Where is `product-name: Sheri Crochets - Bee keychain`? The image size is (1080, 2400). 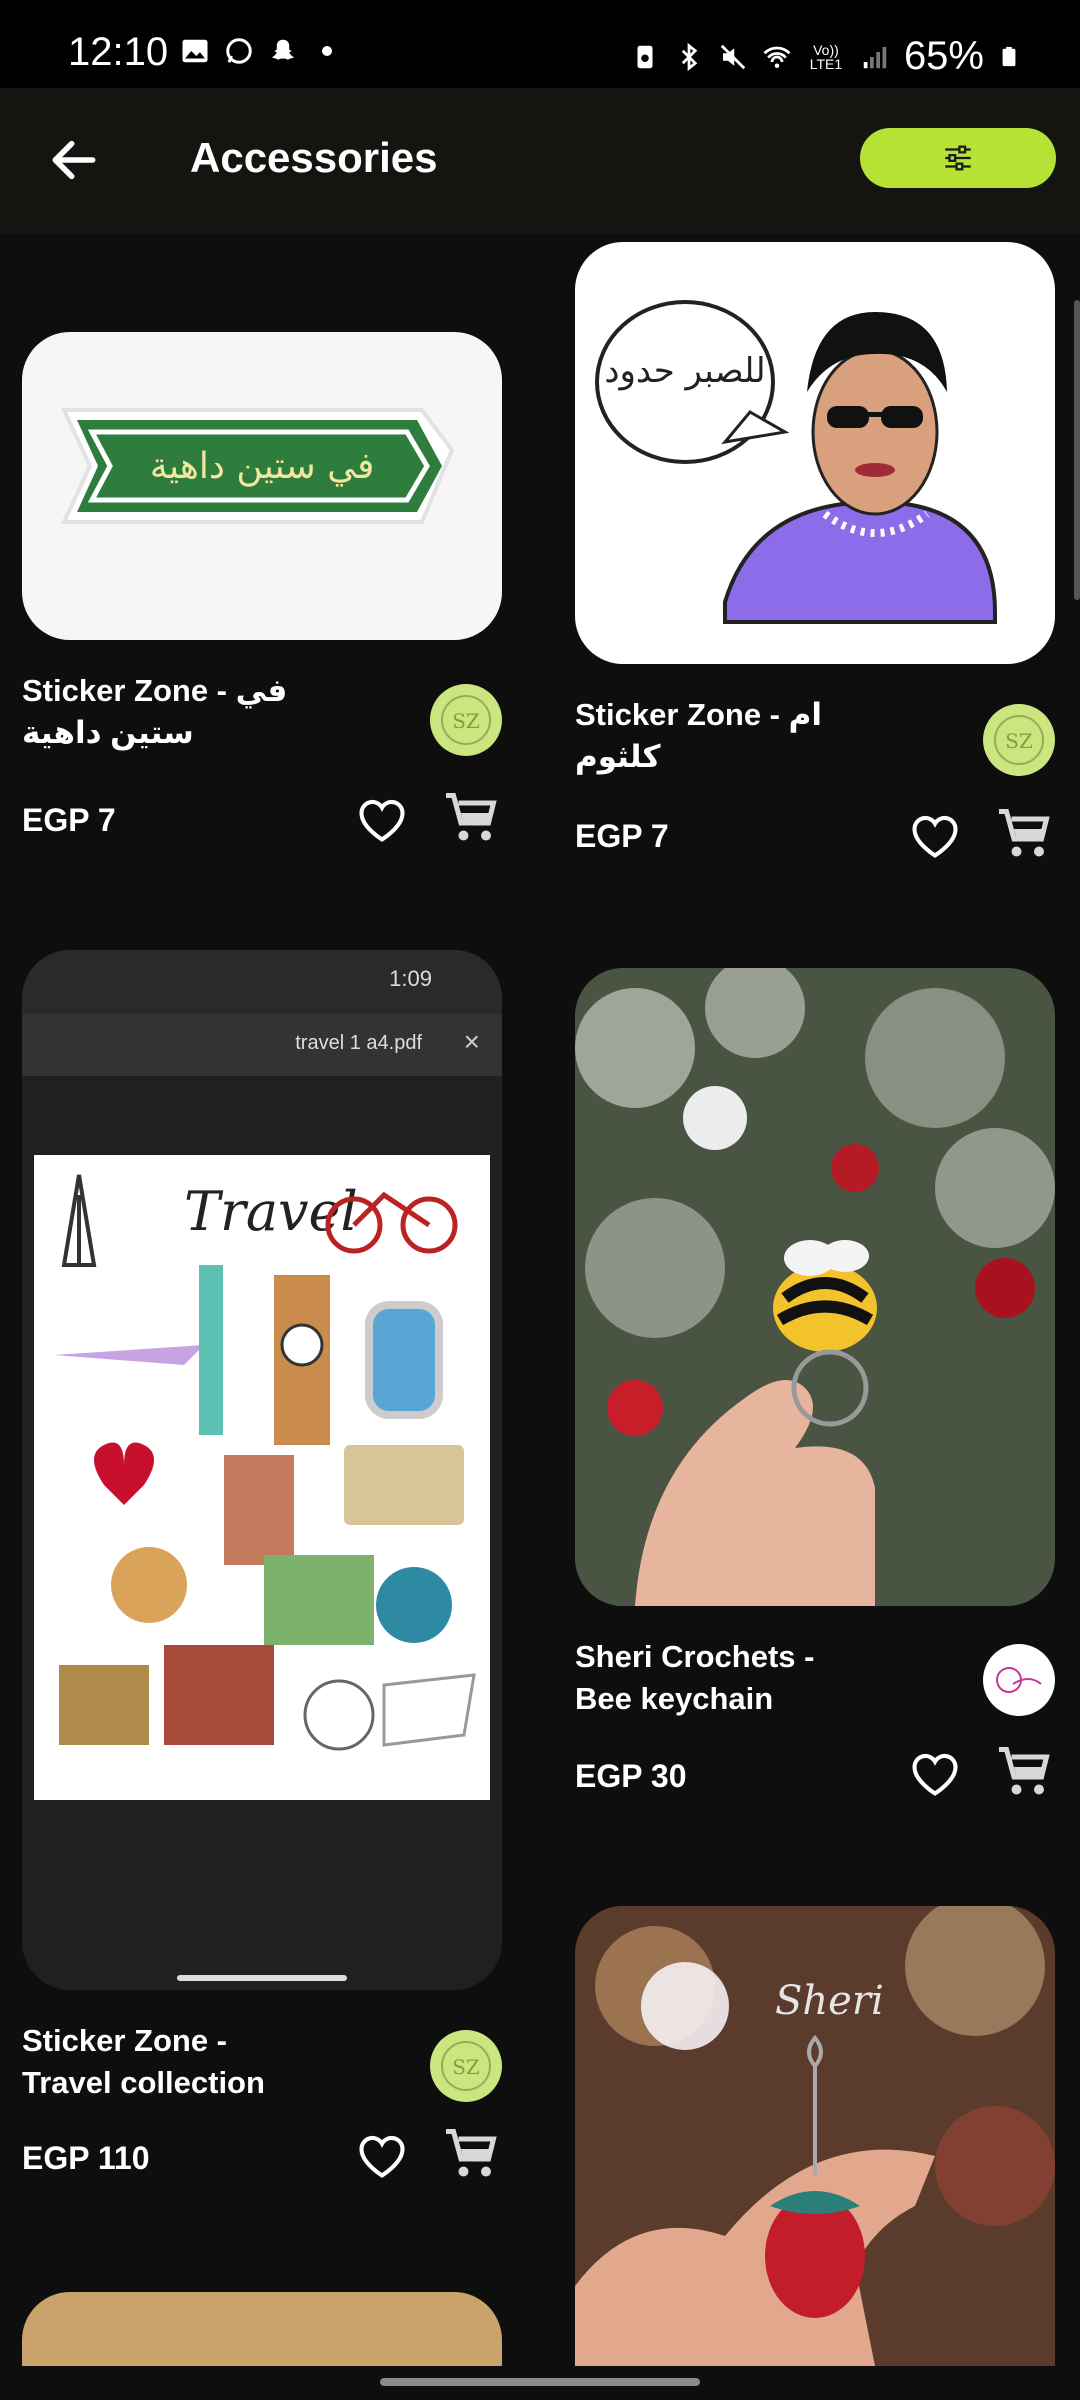 product-name: Sheri Crochets - Bee keychain is located at coordinates (695, 1677).